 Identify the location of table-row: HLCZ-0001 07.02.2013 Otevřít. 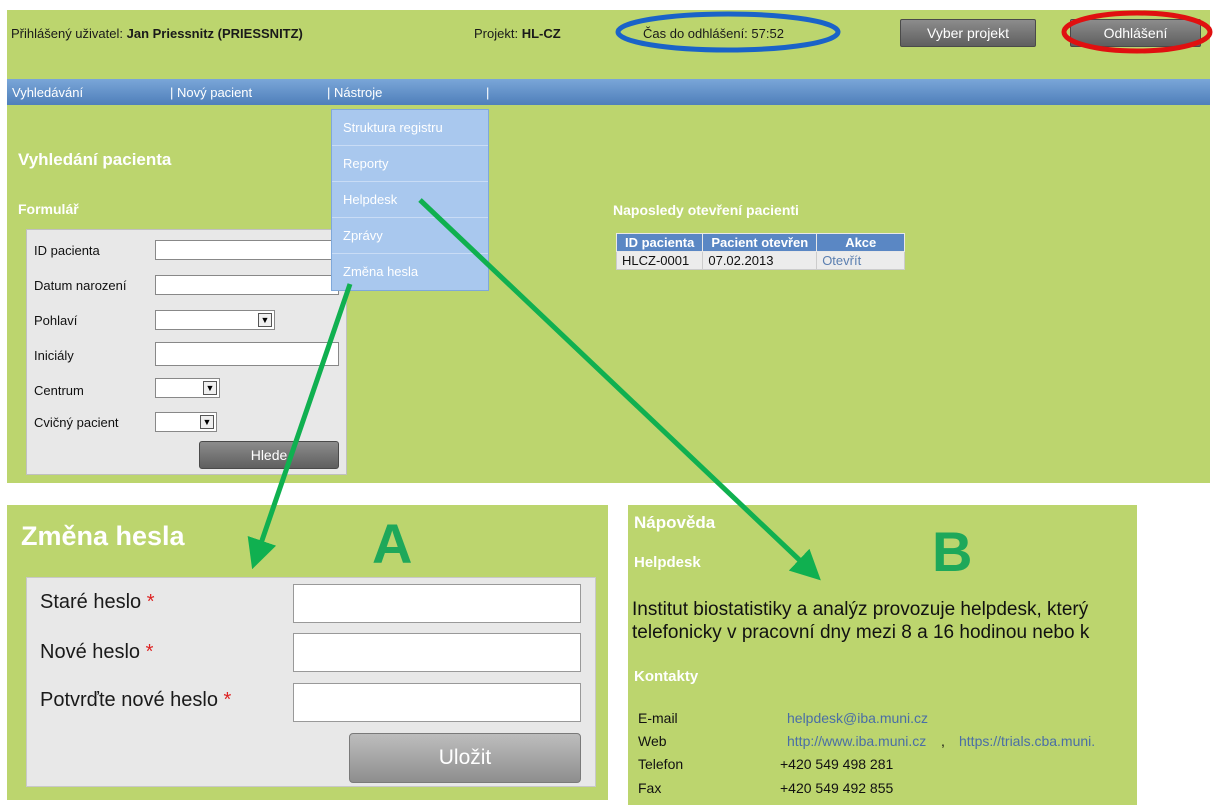
(760, 260).